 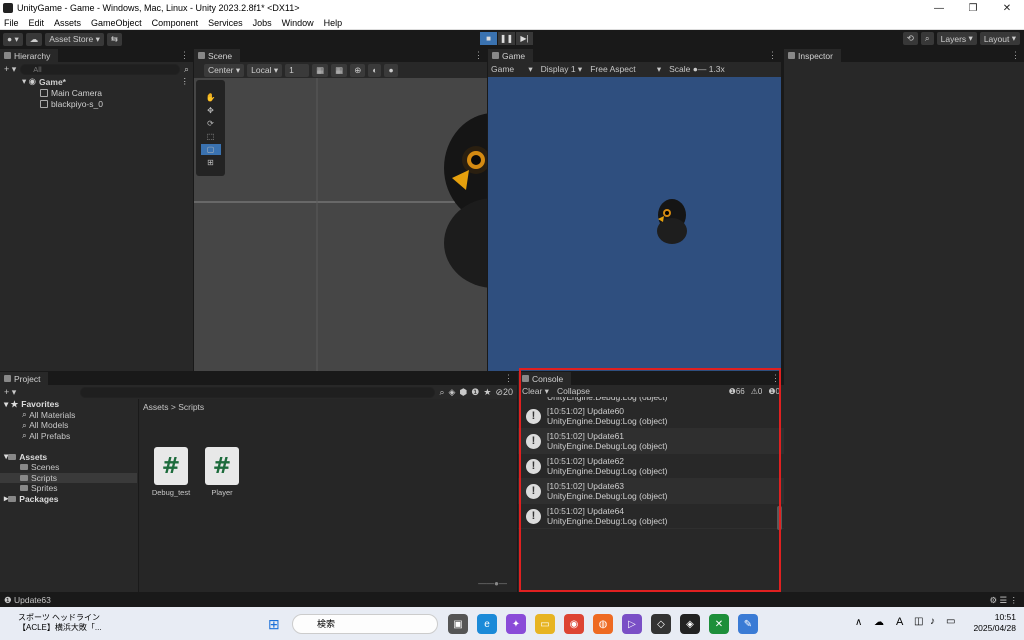 What do you see at coordinates (339, 70) in the screenshot?
I see `snap-icon: ▦` at bounding box center [339, 70].